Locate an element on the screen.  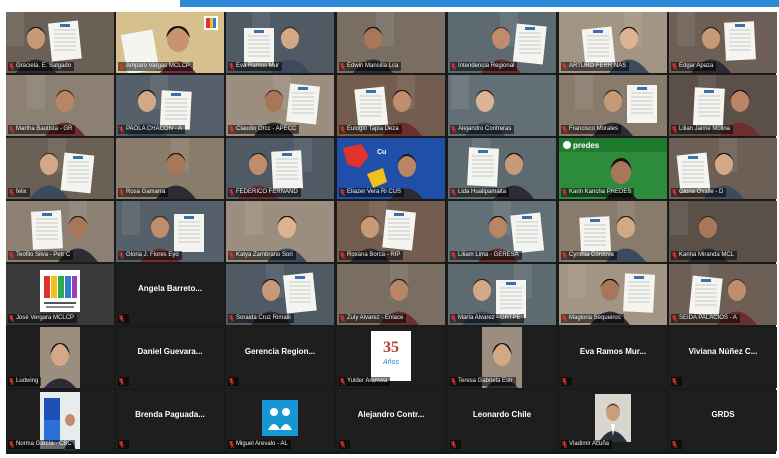
participant-name-text: Liliam Lima - GERESA is located at coordinates (488, 255).